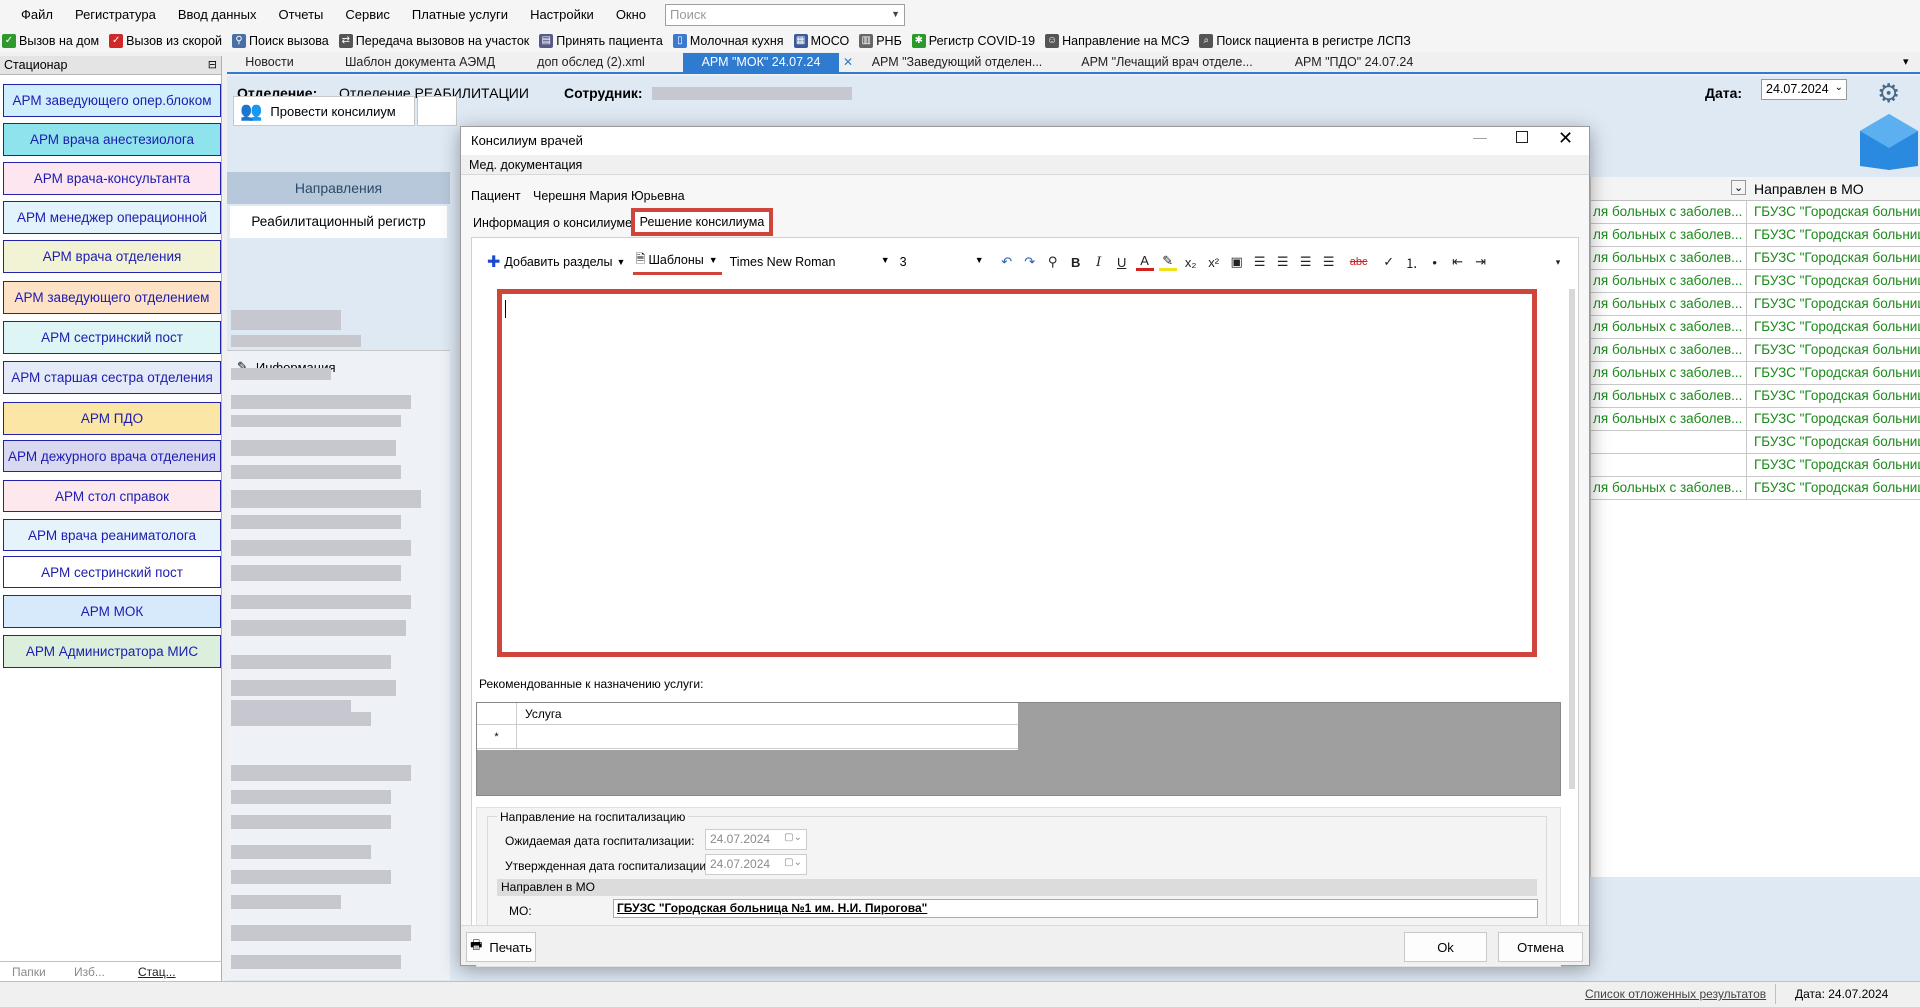 This screenshot has width=1920, height=1007. I want to click on arm-item: АРМ Администратора МИС, so click(112, 651).